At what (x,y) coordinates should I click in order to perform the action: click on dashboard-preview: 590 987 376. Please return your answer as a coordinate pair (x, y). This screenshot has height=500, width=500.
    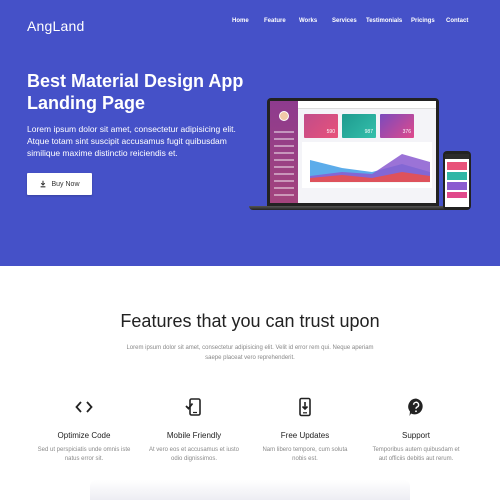
    Looking at the image, I should click on (353, 152).